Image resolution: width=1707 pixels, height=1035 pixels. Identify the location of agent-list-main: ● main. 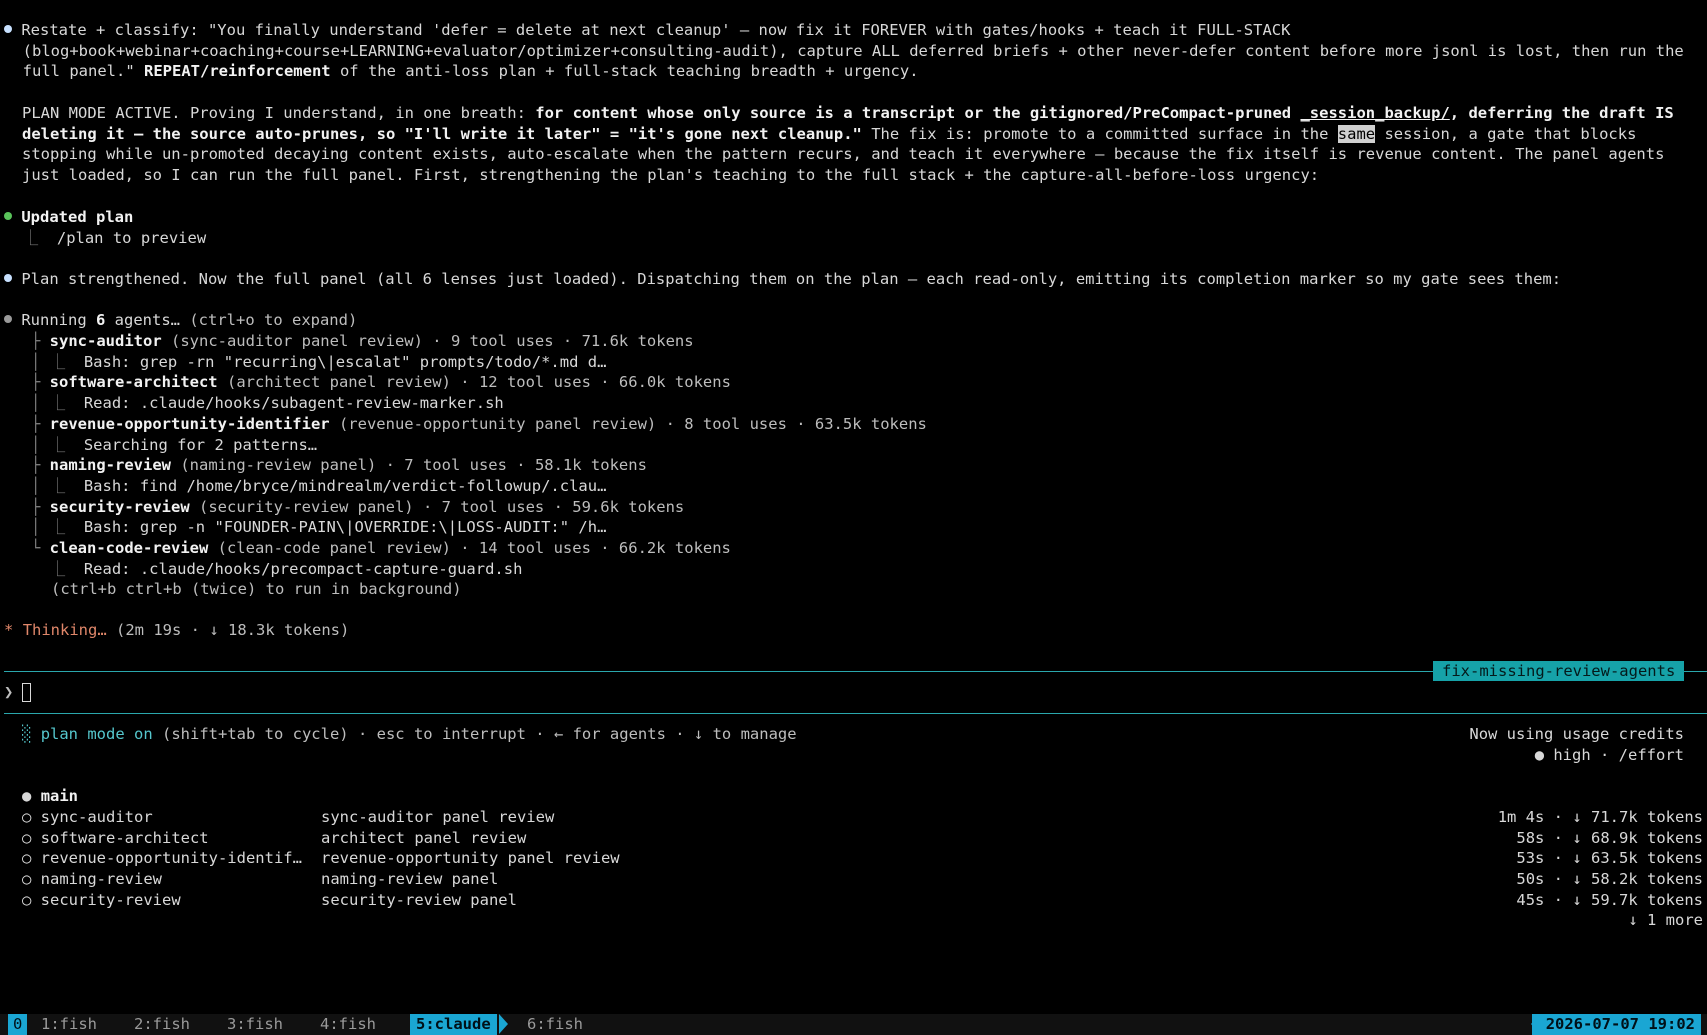
(50, 796).